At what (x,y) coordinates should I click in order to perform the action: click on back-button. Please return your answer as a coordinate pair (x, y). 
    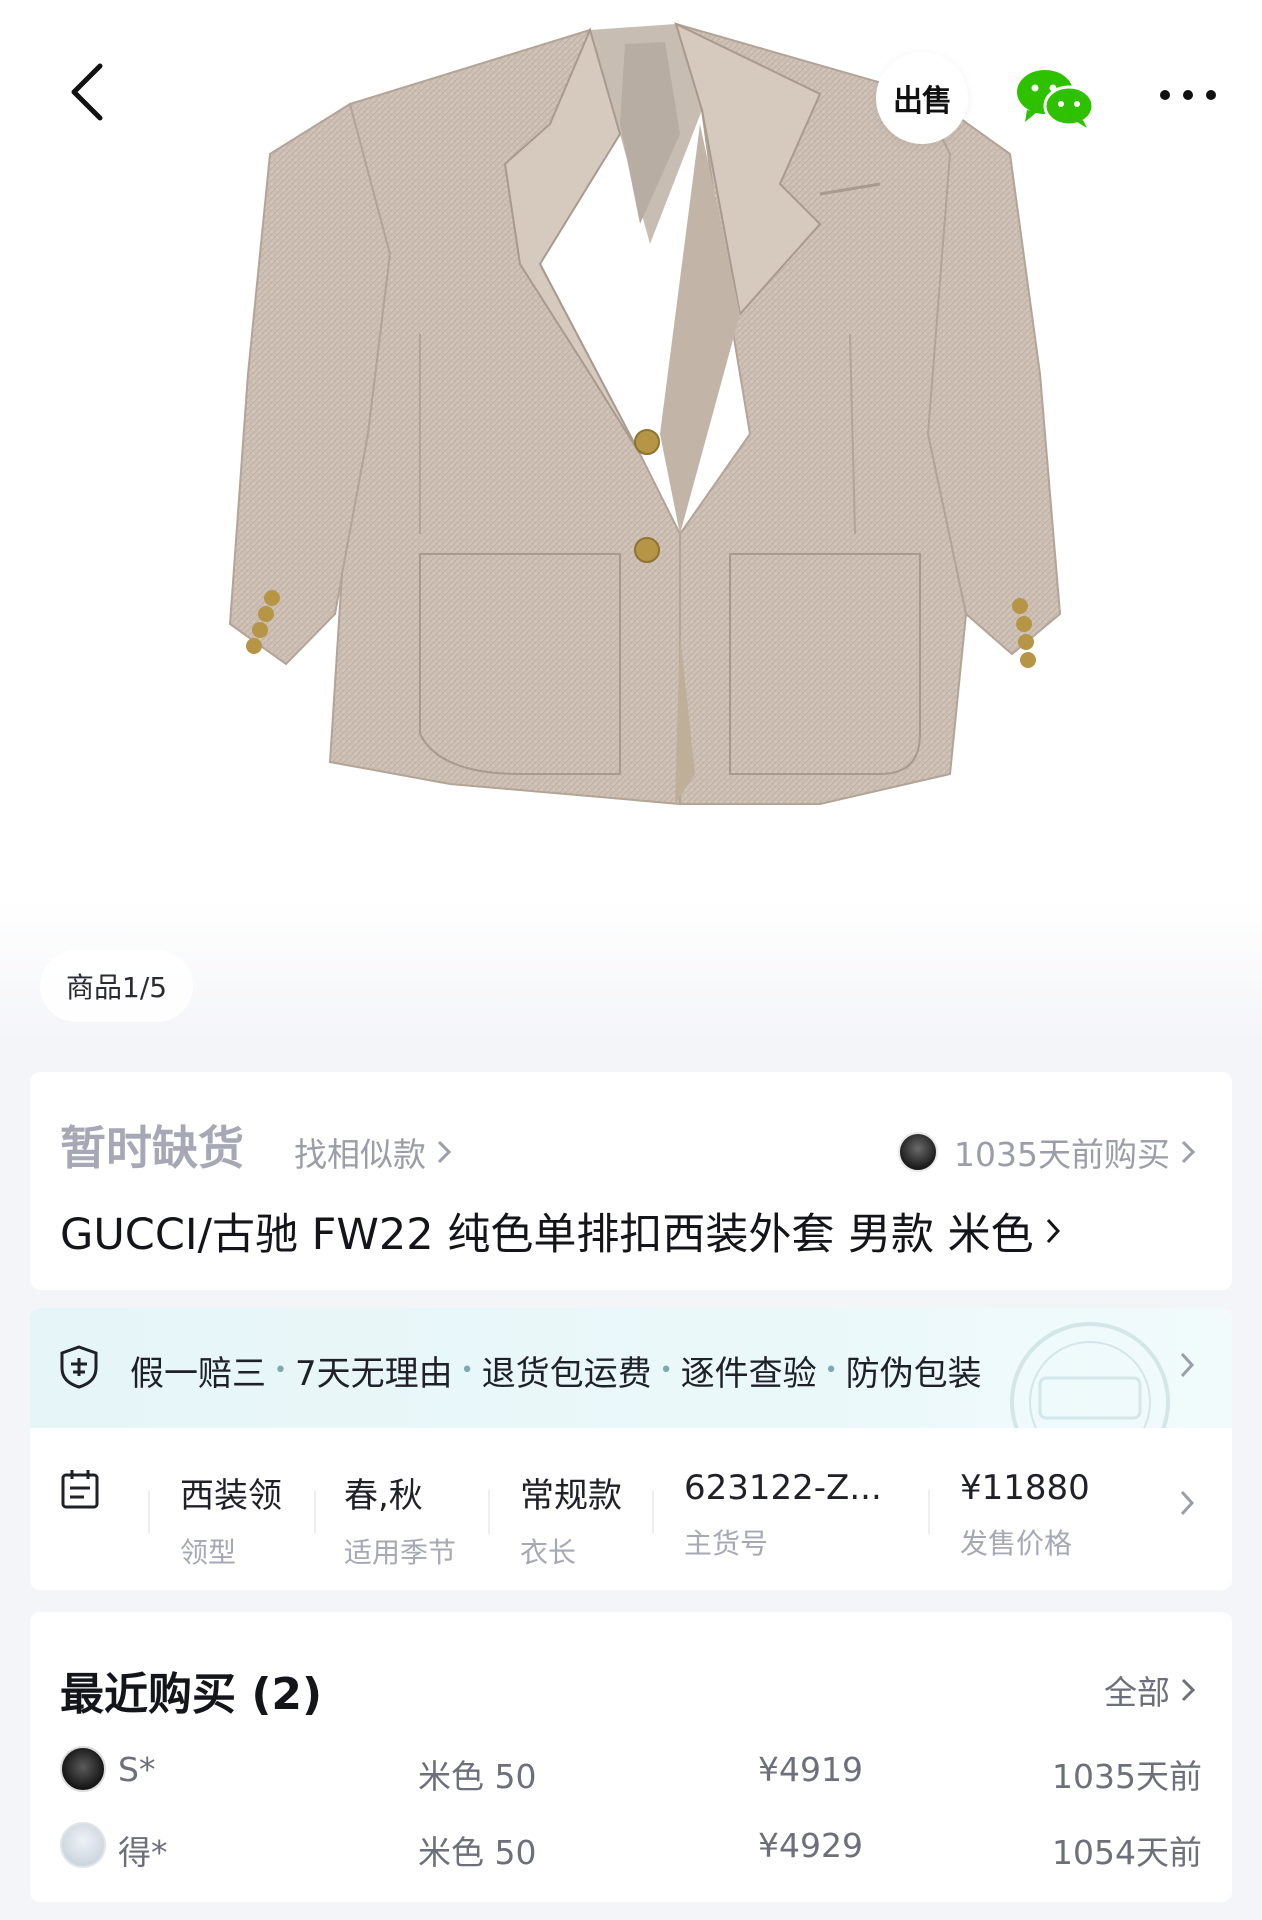
    Looking at the image, I should click on (88, 92).